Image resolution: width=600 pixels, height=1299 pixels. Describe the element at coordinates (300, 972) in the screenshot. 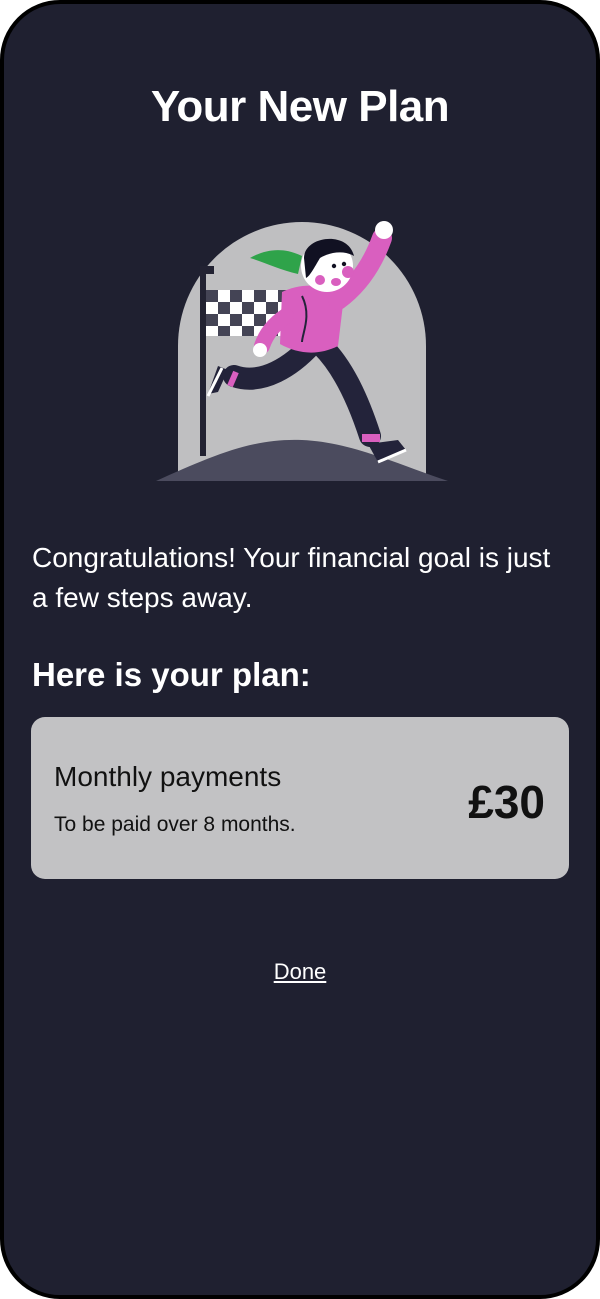

I see `done-link: Done` at that location.